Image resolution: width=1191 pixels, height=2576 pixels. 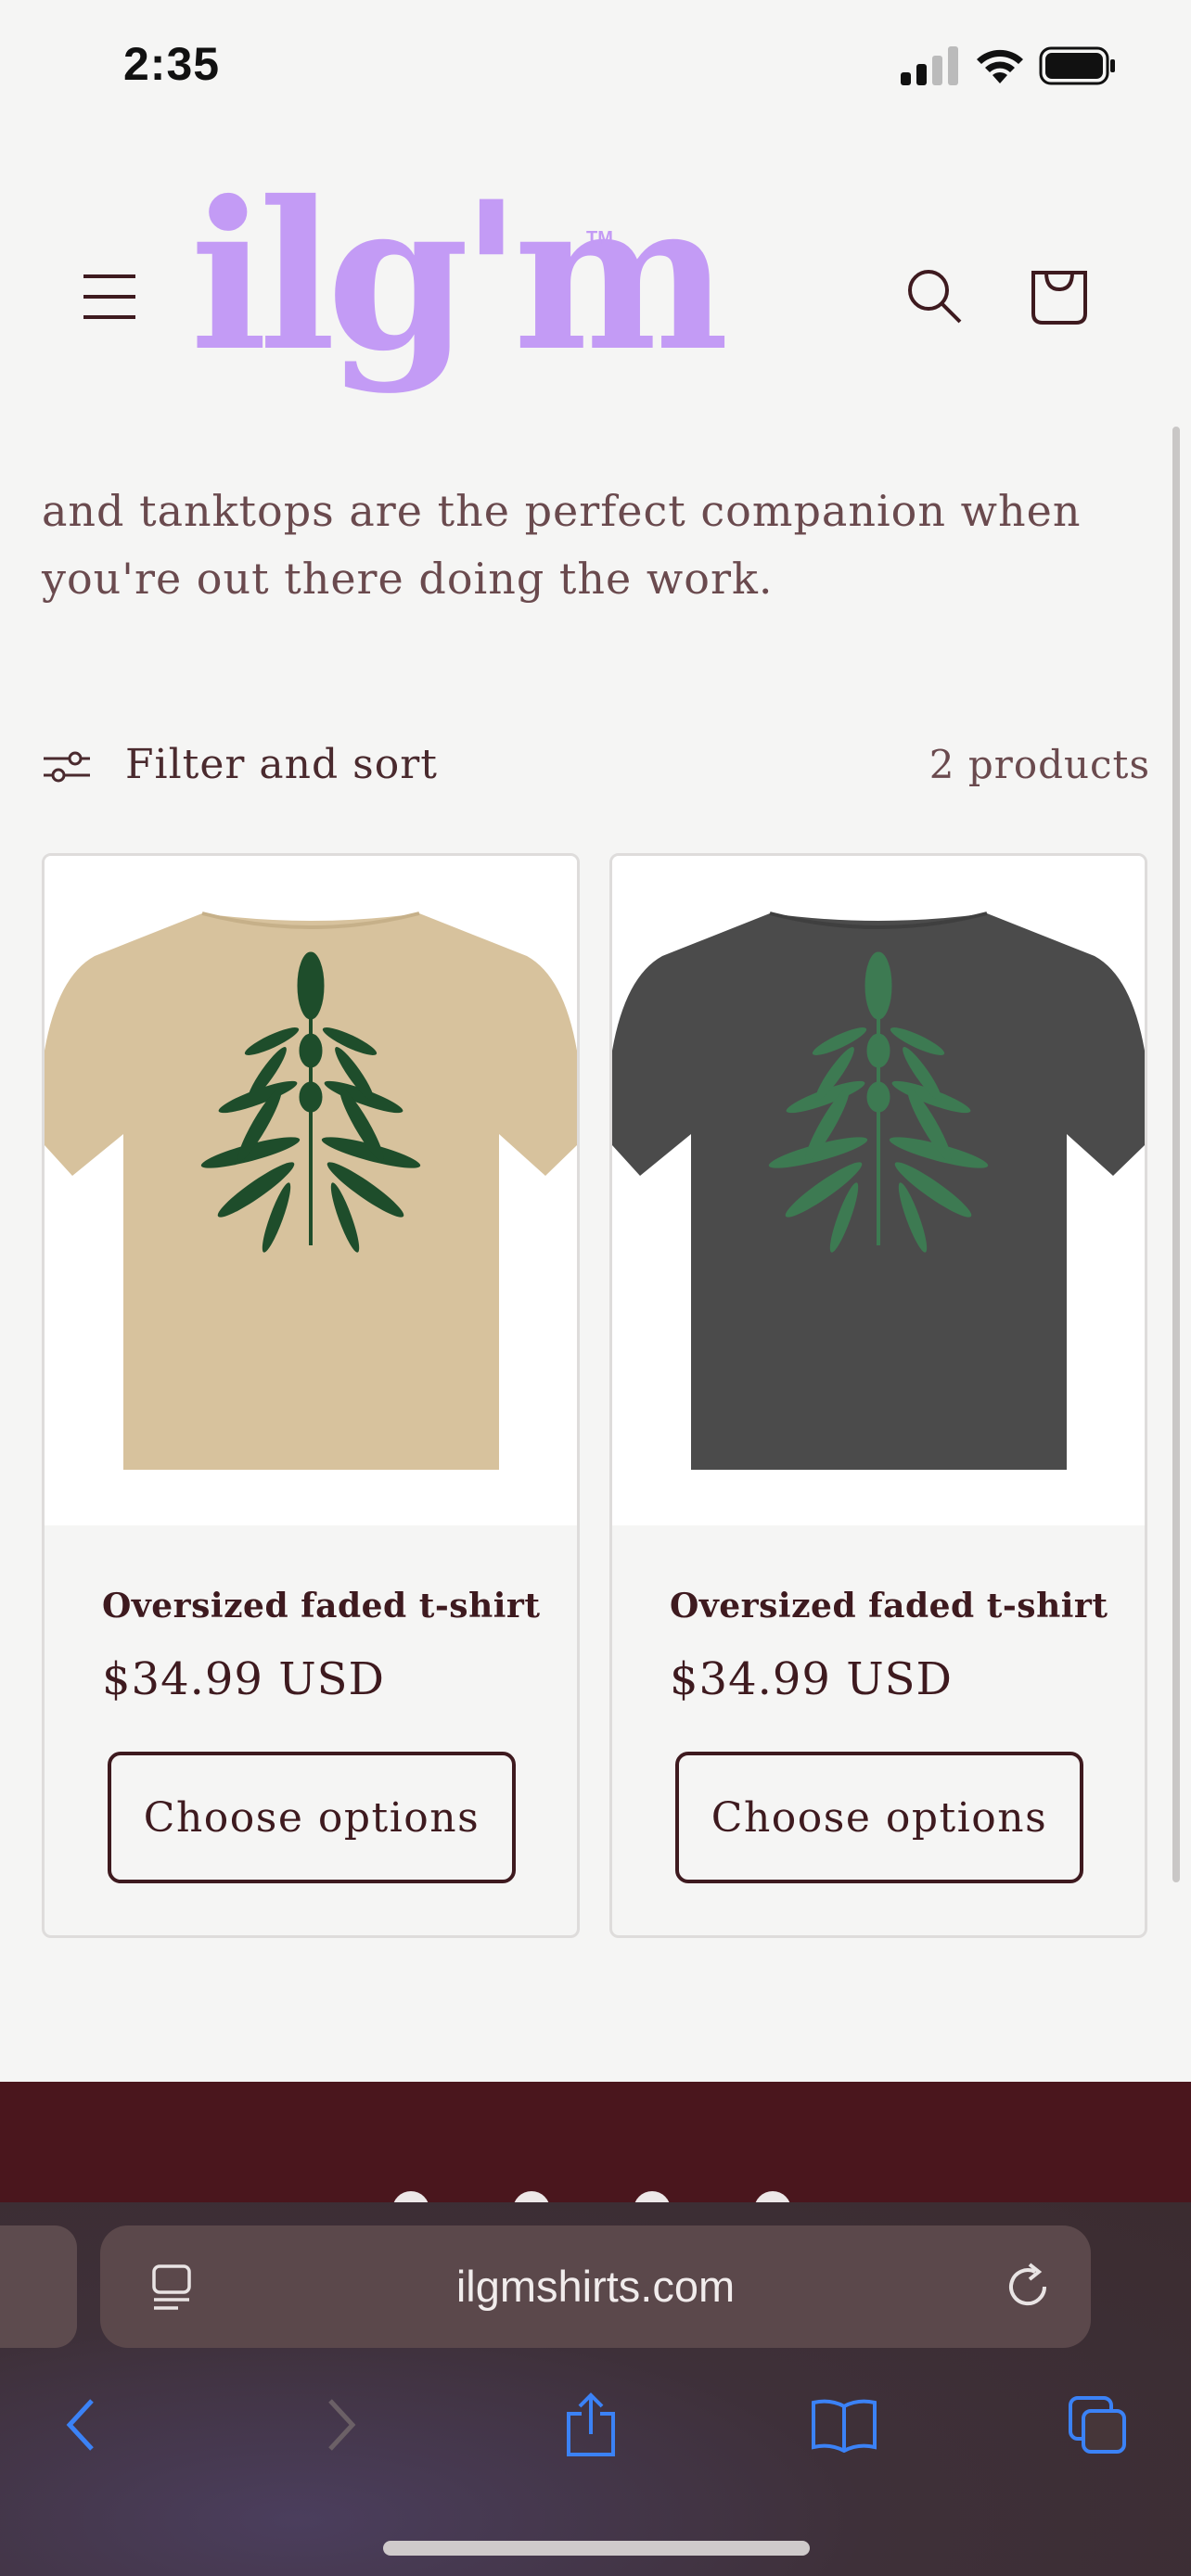 I want to click on home-indicator, so click(x=597, y=2548).